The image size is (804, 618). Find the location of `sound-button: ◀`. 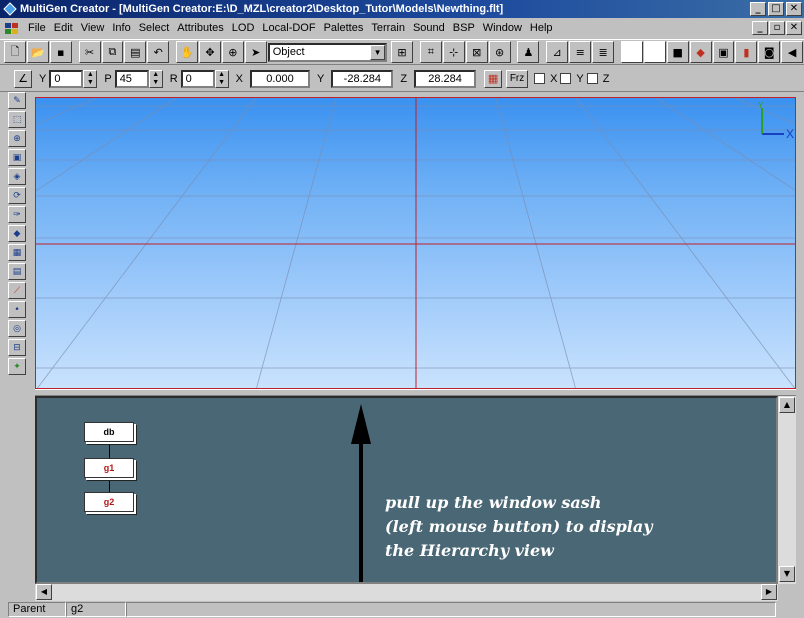

sound-button: ◀ is located at coordinates (792, 52).